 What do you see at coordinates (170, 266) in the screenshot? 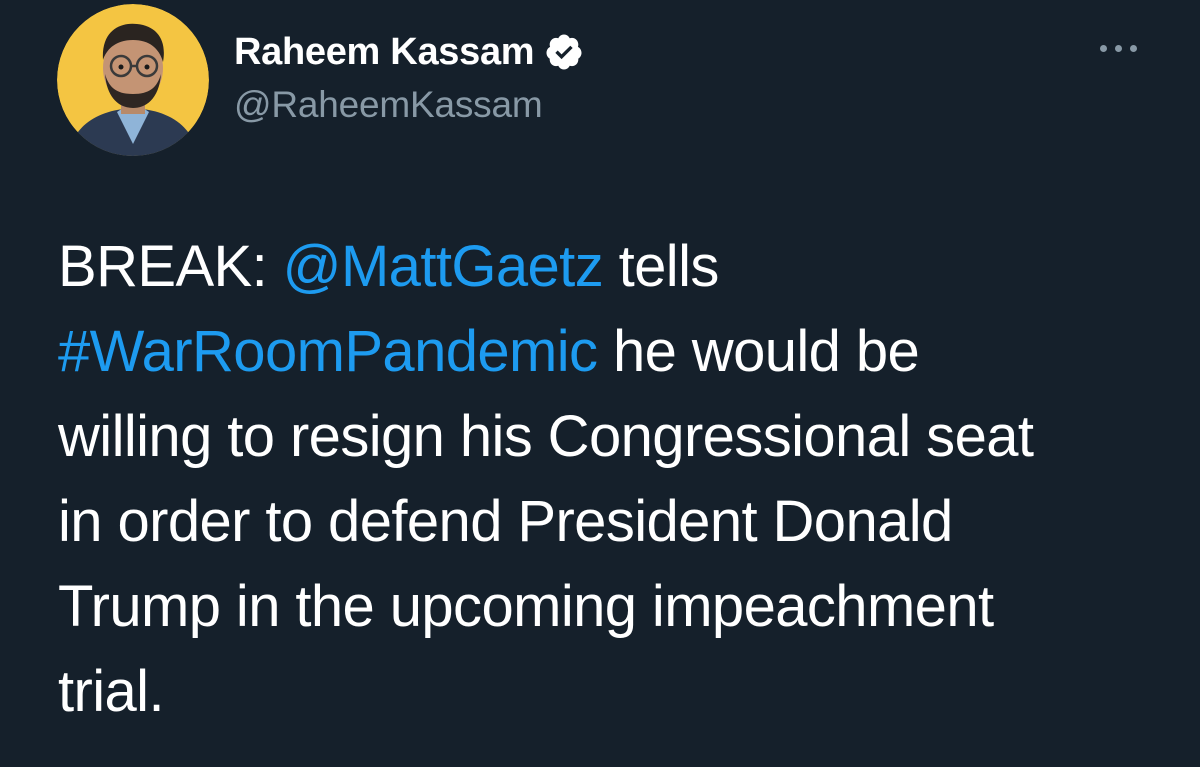
I see `tweet-text-segment: BREAK:` at bounding box center [170, 266].